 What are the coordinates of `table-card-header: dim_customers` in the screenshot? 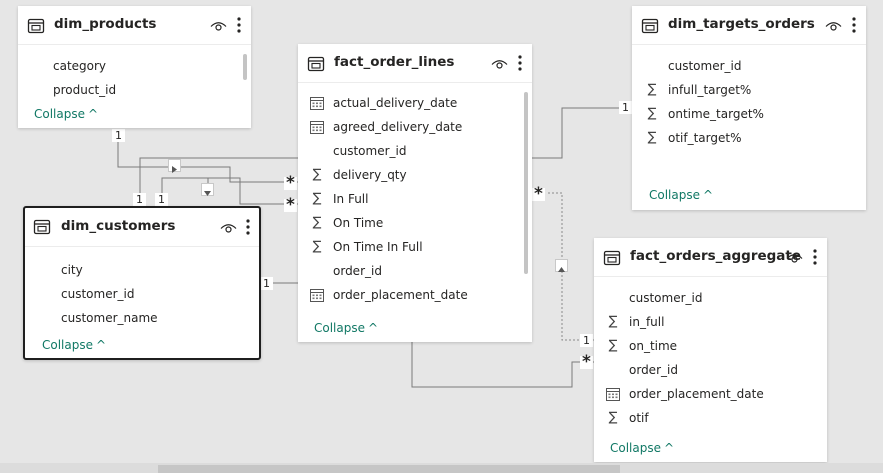 It's located at (142, 227).